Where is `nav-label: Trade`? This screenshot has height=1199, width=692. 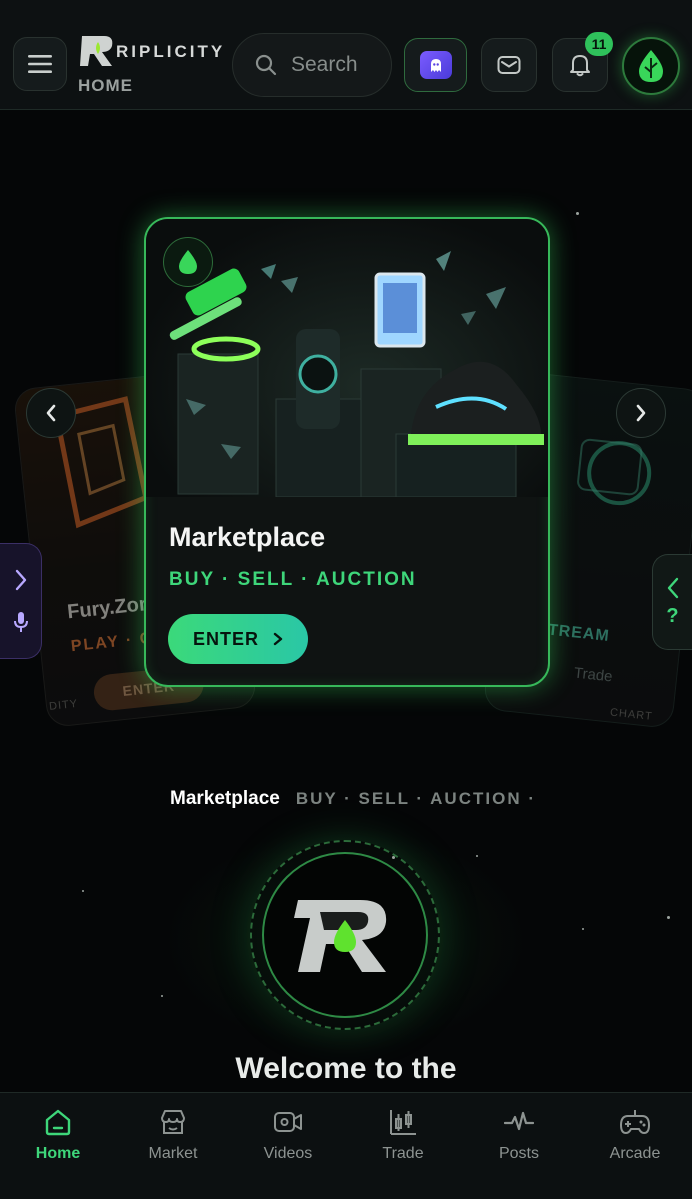 nav-label: Trade is located at coordinates (403, 1153).